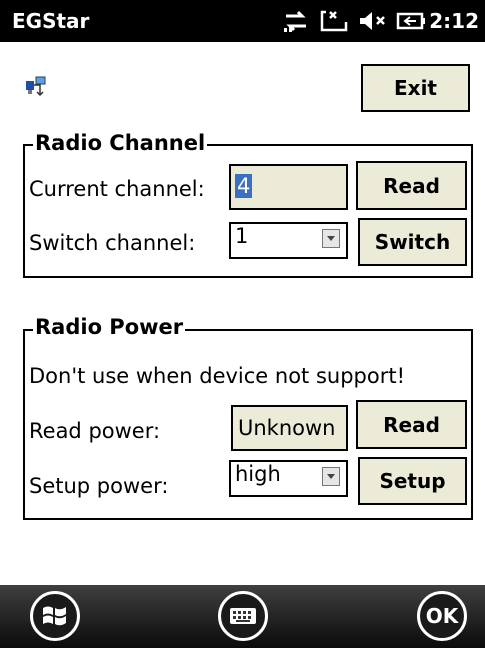 The height and width of the screenshot is (648, 485). What do you see at coordinates (334, 21) in the screenshot?
I see `data-sync-icon` at bounding box center [334, 21].